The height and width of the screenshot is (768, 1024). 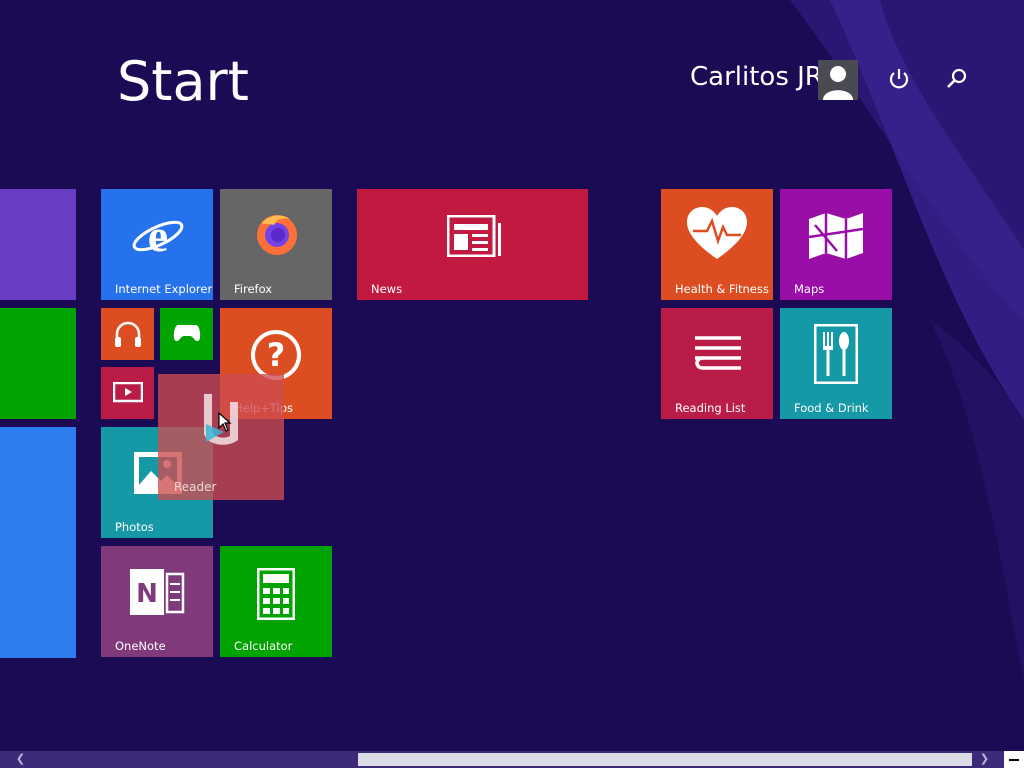 I want to click on tile-label: Maps, so click(x=809, y=289).